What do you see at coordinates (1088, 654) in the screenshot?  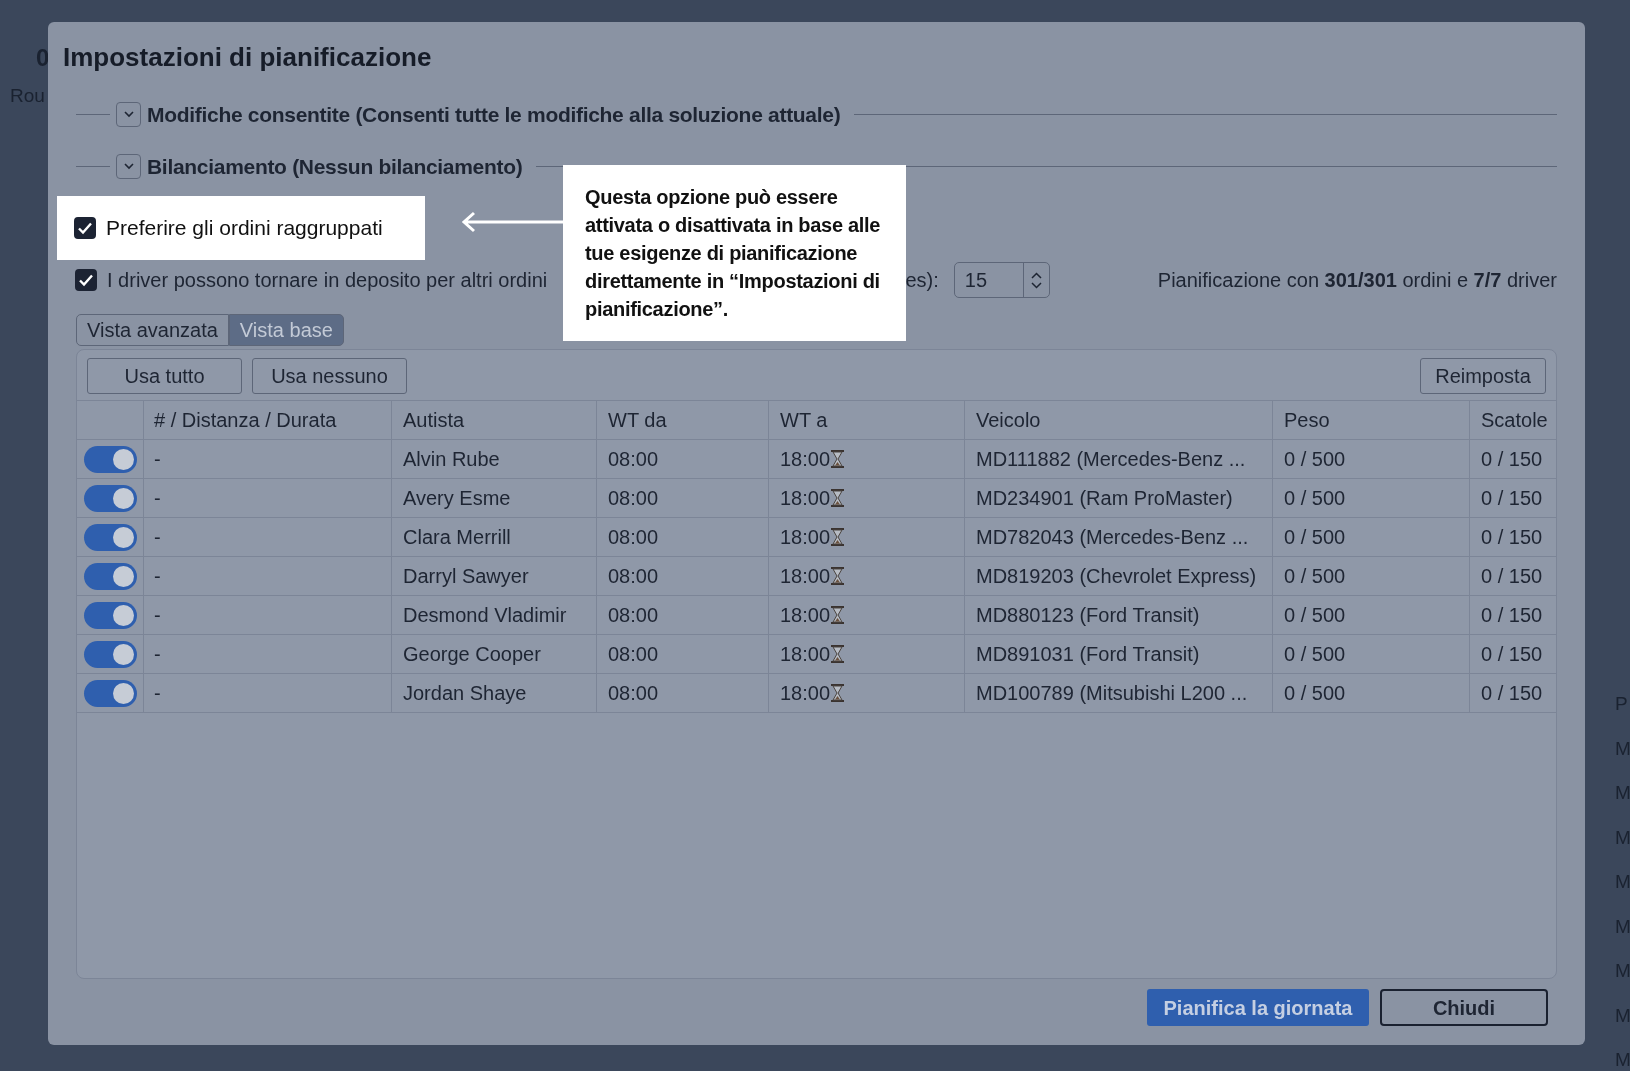 I see `table-cell-text: MD891031 (Ford Transit)` at bounding box center [1088, 654].